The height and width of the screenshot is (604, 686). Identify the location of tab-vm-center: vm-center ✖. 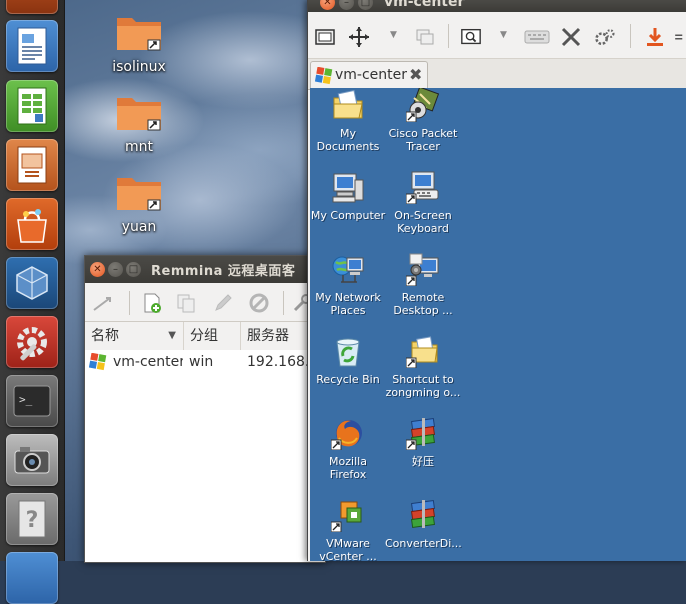
(369, 75).